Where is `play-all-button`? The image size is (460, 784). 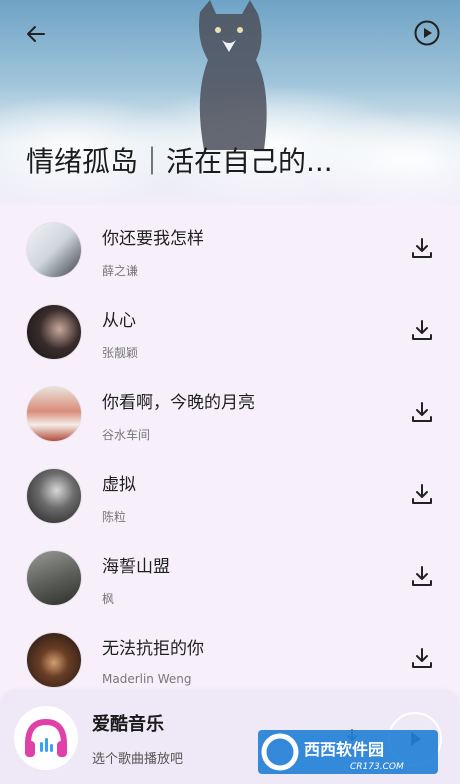
play-all-button is located at coordinates (427, 33).